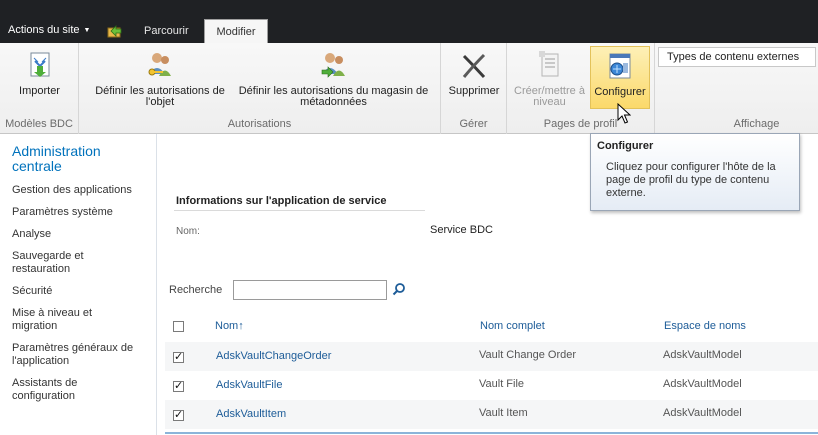 Image resolution: width=818 pixels, height=435 pixels. Describe the element at coordinates (620, 92) in the screenshot. I see `configure-label: Configurer` at that location.